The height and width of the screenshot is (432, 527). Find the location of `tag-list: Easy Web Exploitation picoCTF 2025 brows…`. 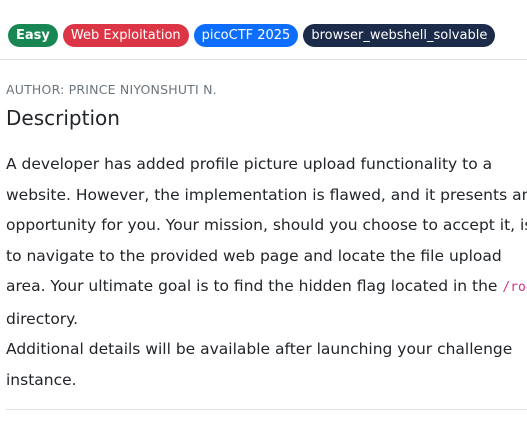

tag-list: Easy Web Exploitation picoCTF 2025 brows… is located at coordinates (252, 35).